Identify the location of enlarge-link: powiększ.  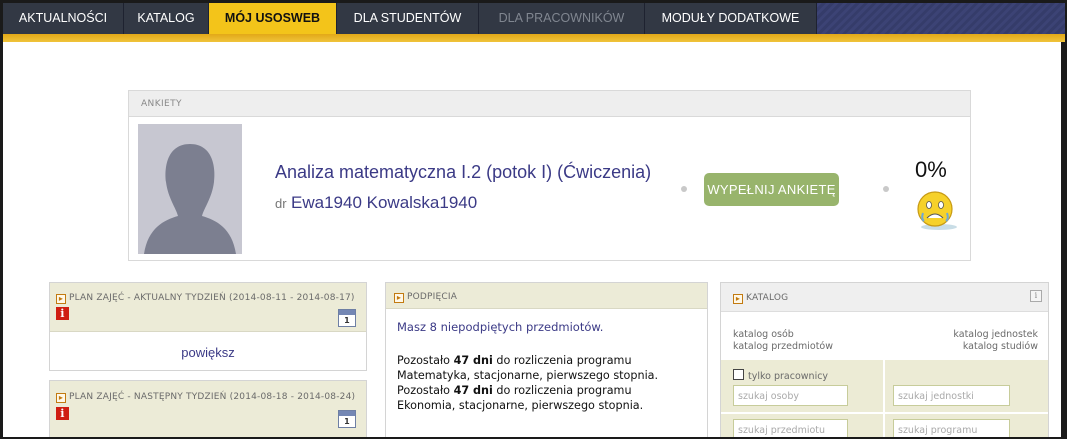
(208, 352).